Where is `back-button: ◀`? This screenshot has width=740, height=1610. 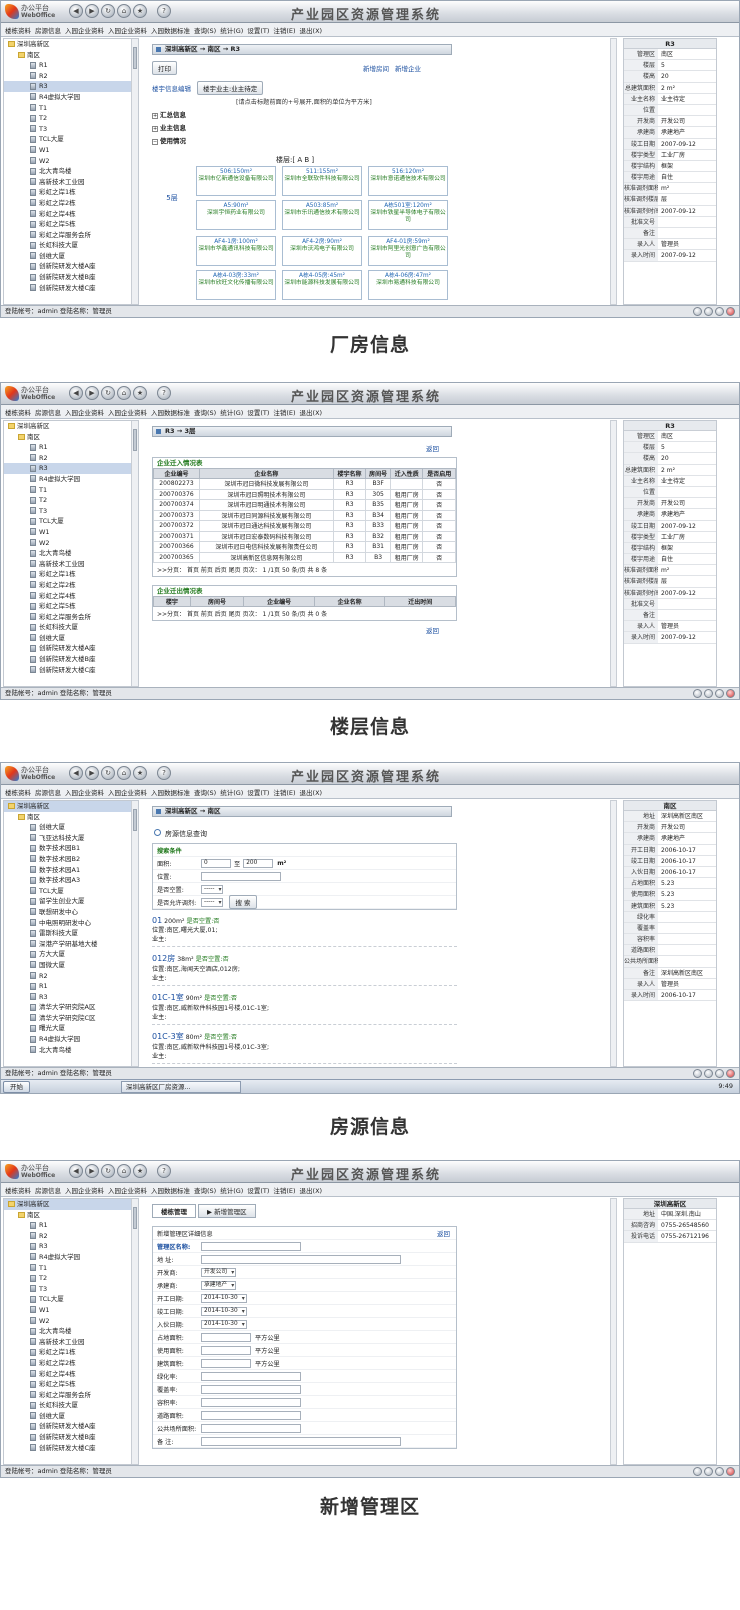 back-button: ◀ is located at coordinates (76, 773).